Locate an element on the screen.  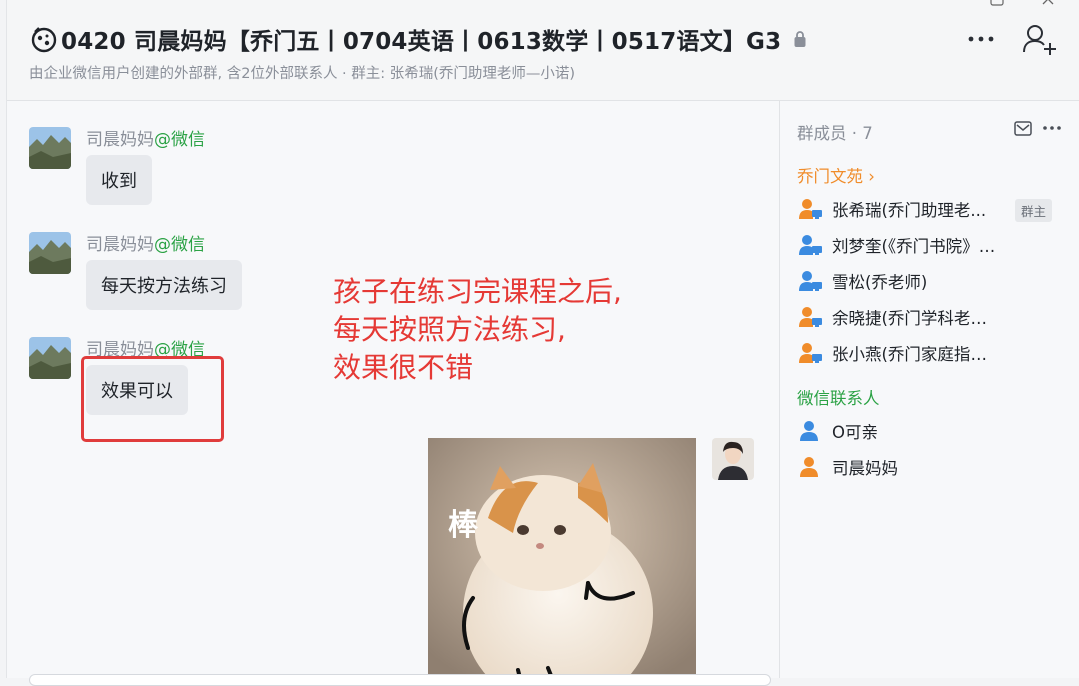
sticker-image: 棒 is located at coordinates (562, 558).